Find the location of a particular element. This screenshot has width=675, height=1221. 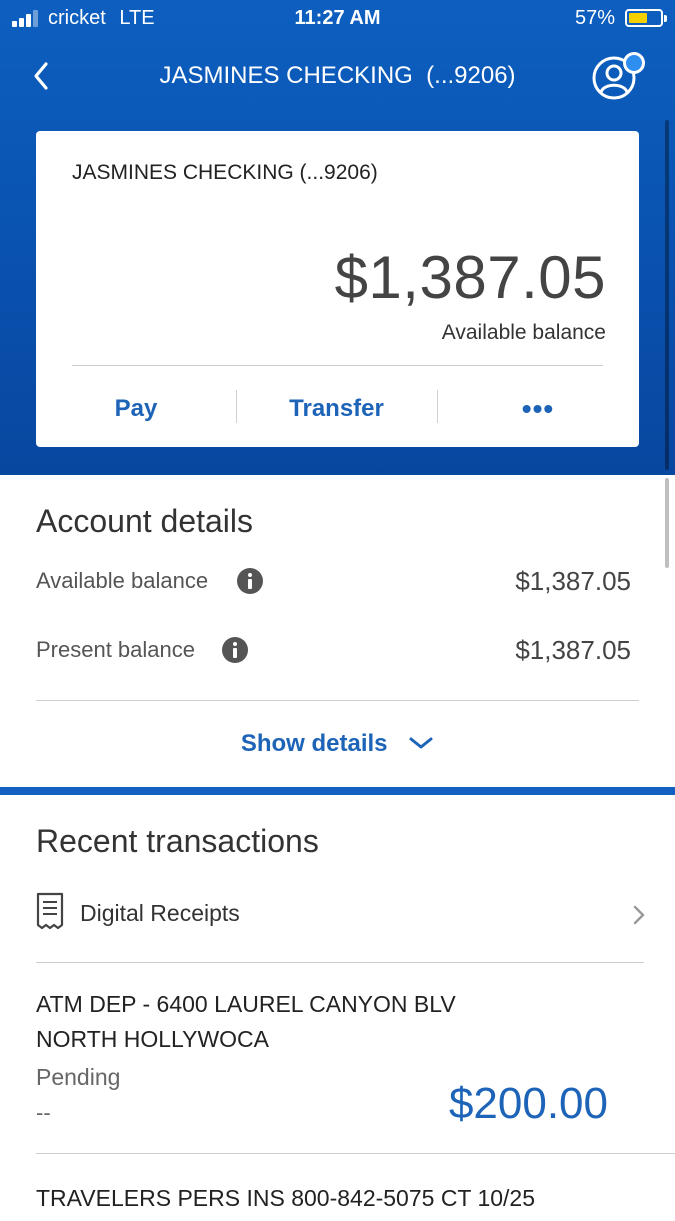

chevron-down-icon is located at coordinates (421, 743).